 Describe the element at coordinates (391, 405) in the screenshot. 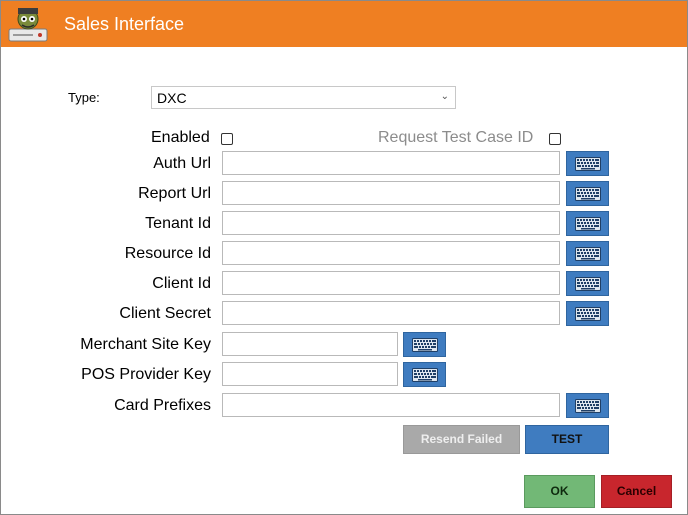

I see `card-prefixes-input` at that location.